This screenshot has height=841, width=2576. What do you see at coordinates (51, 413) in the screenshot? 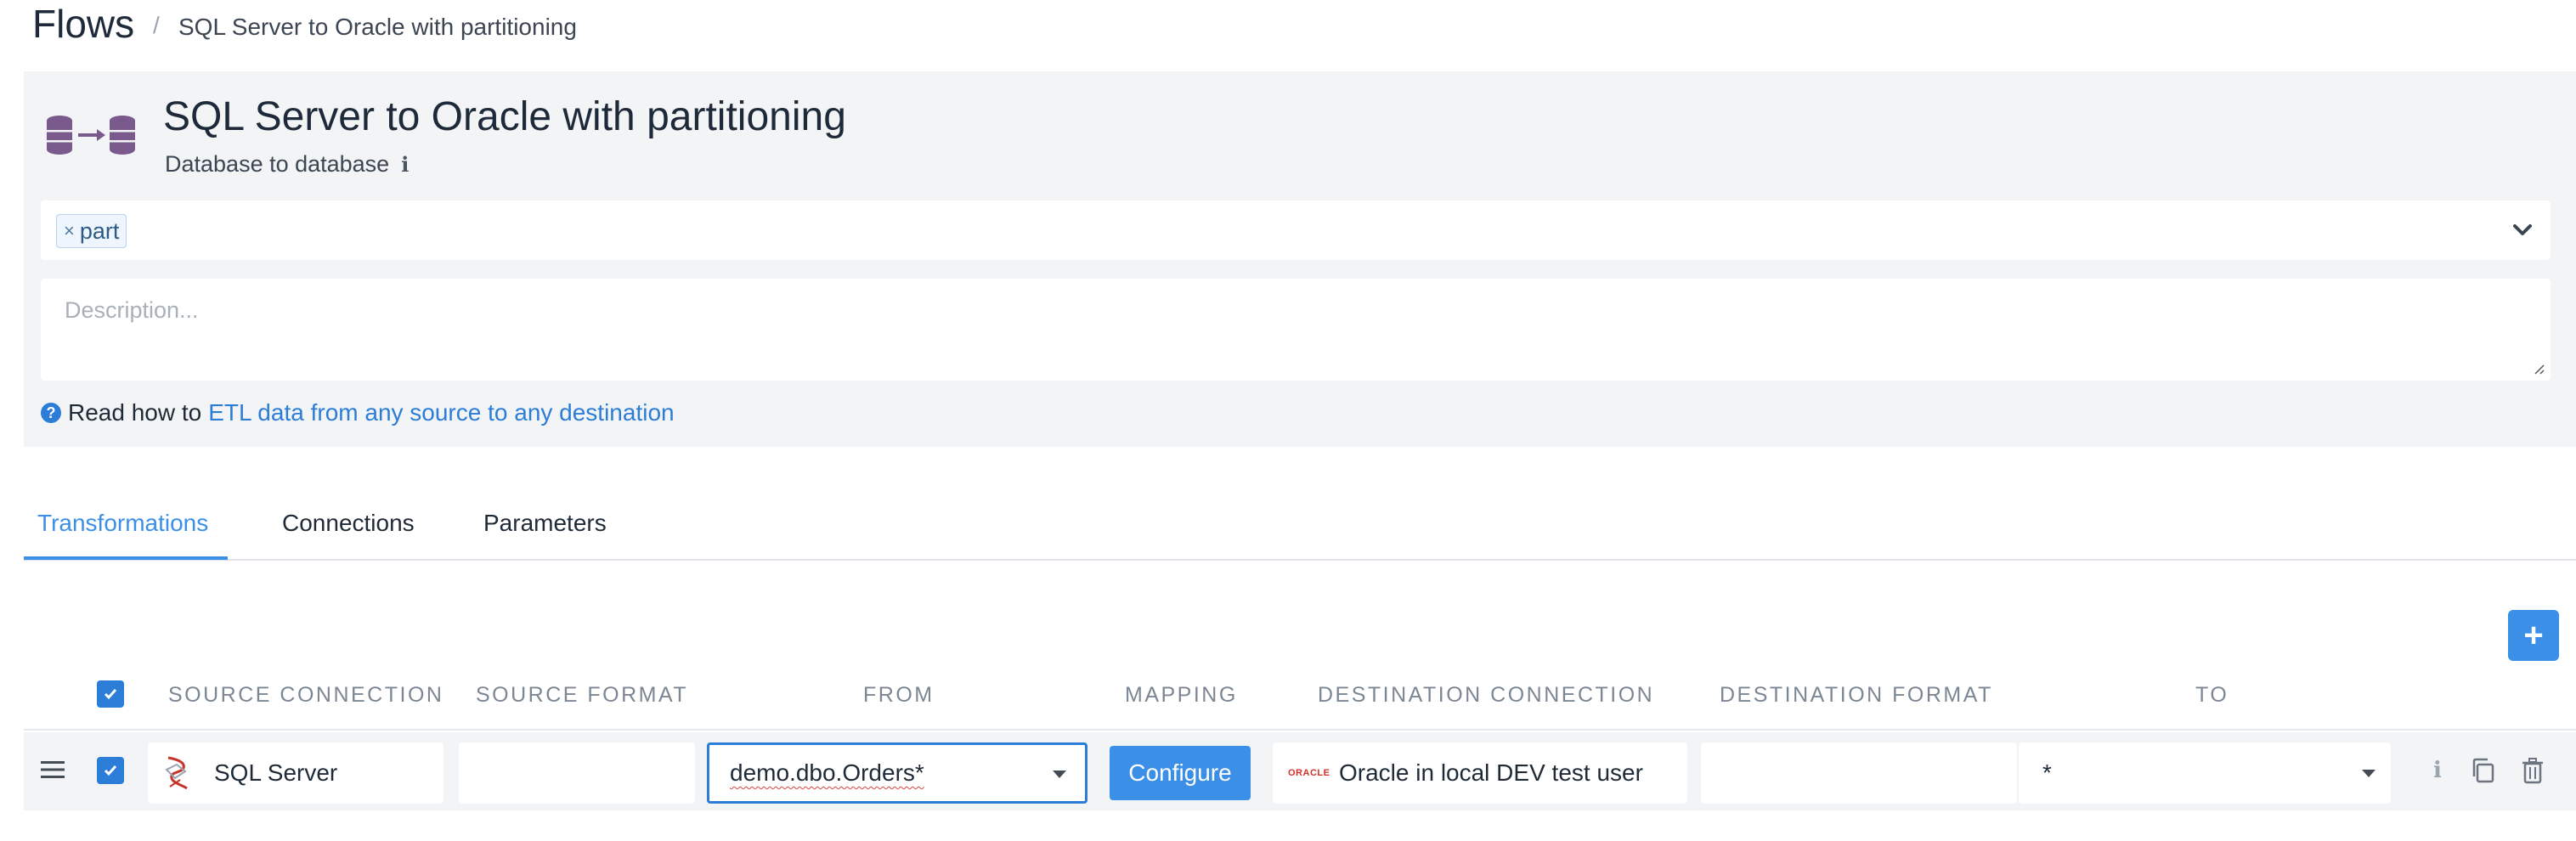
I see `question-circle-icon: ?` at bounding box center [51, 413].